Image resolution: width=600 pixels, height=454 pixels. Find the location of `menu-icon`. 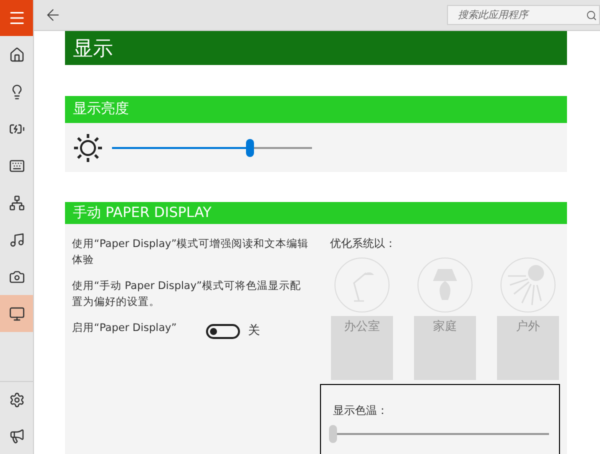

menu-icon is located at coordinates (17, 18).